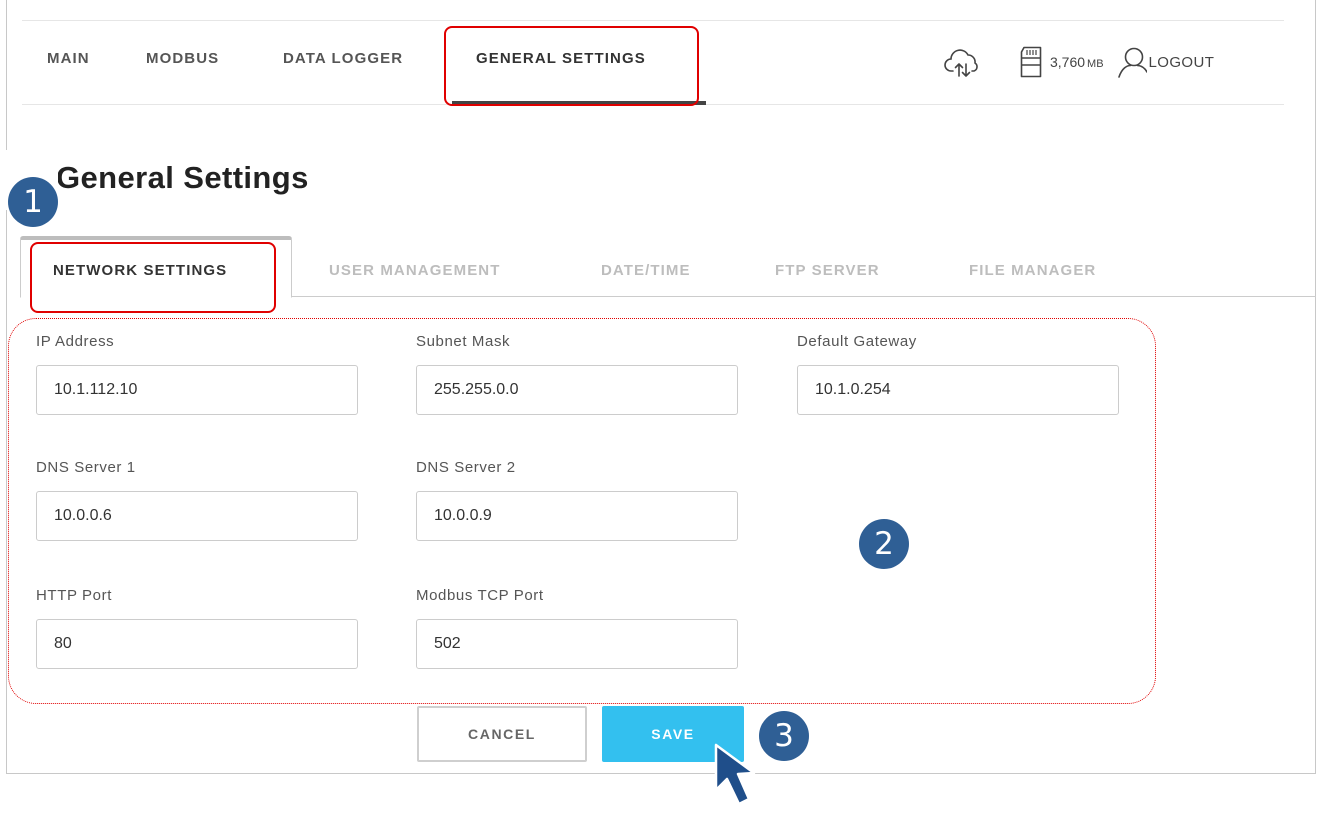  I want to click on storage-capacity: 3,760 MB, so click(1077, 62).